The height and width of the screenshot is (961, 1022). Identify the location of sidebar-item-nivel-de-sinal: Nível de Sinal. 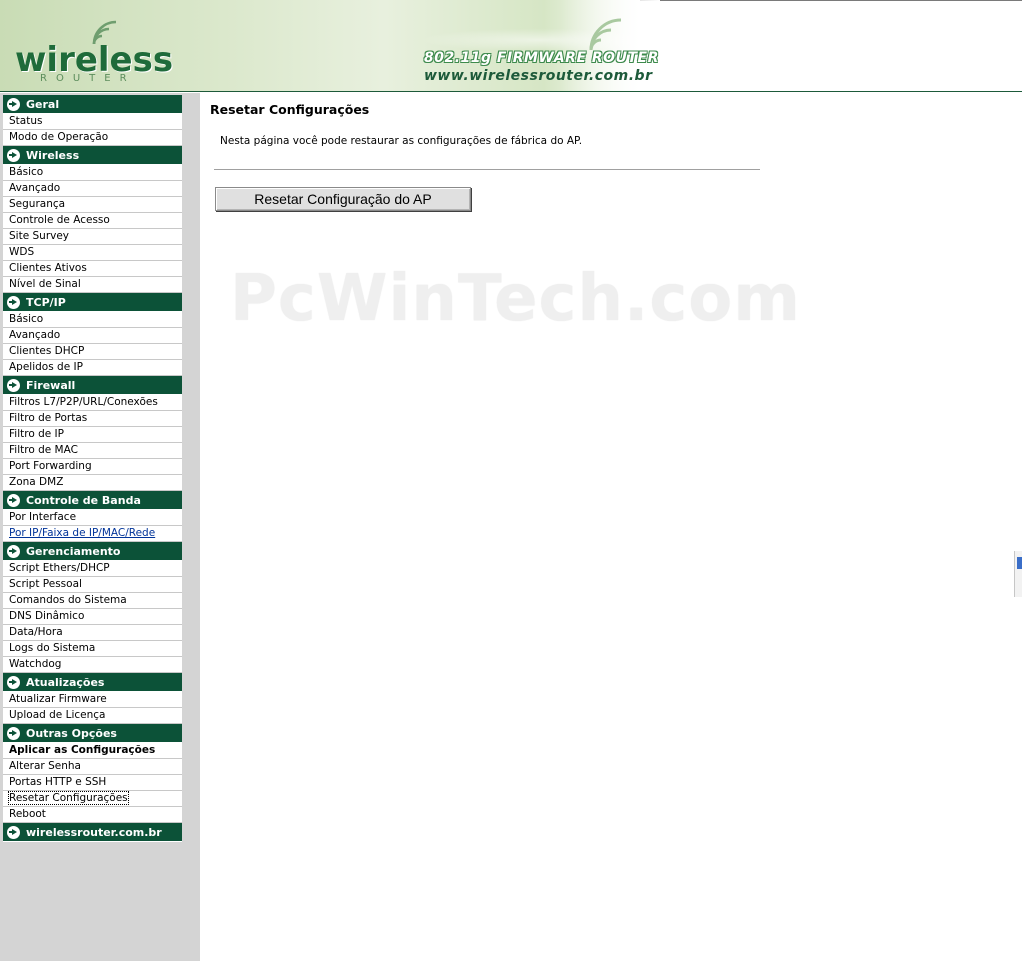
(92, 285).